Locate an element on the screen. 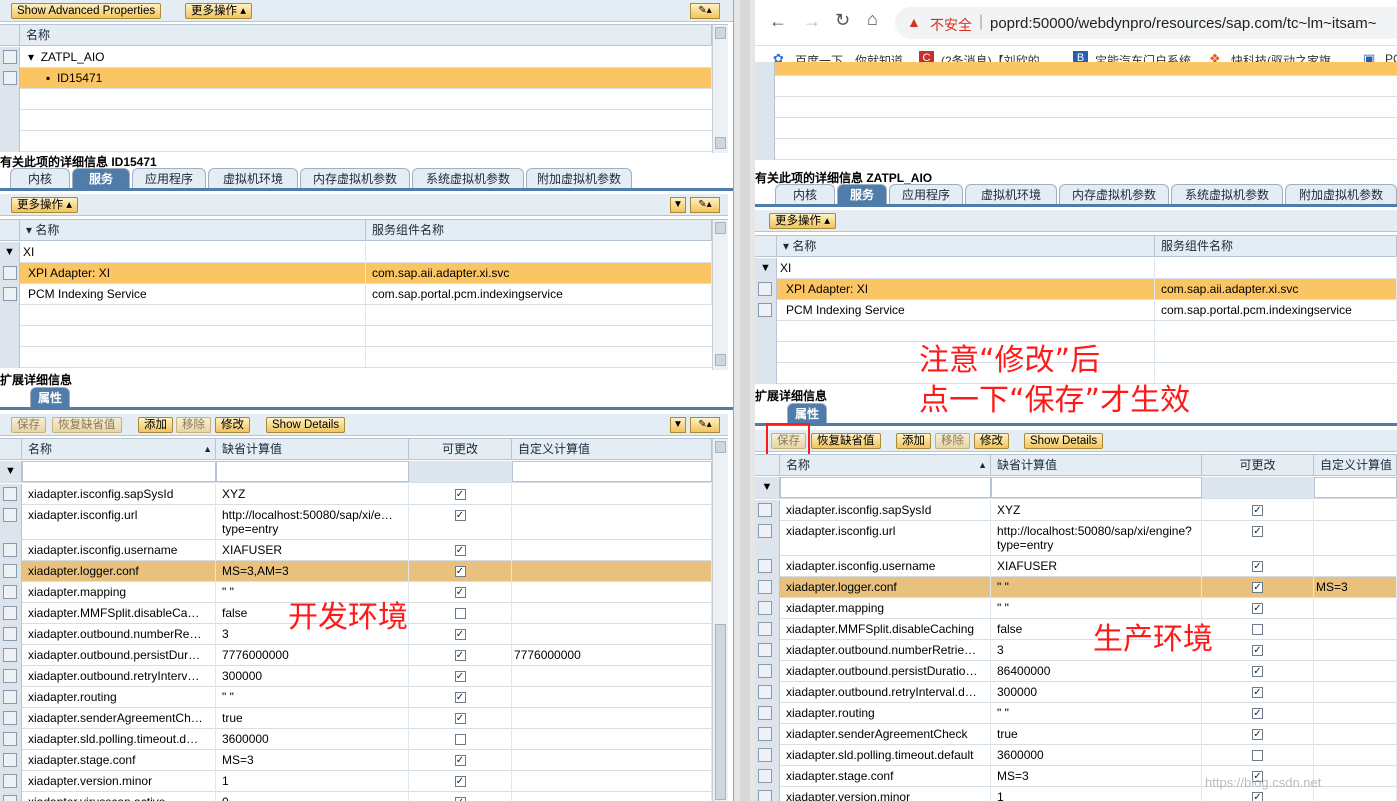  settings-icon: ✎▴ is located at coordinates (705, 205).